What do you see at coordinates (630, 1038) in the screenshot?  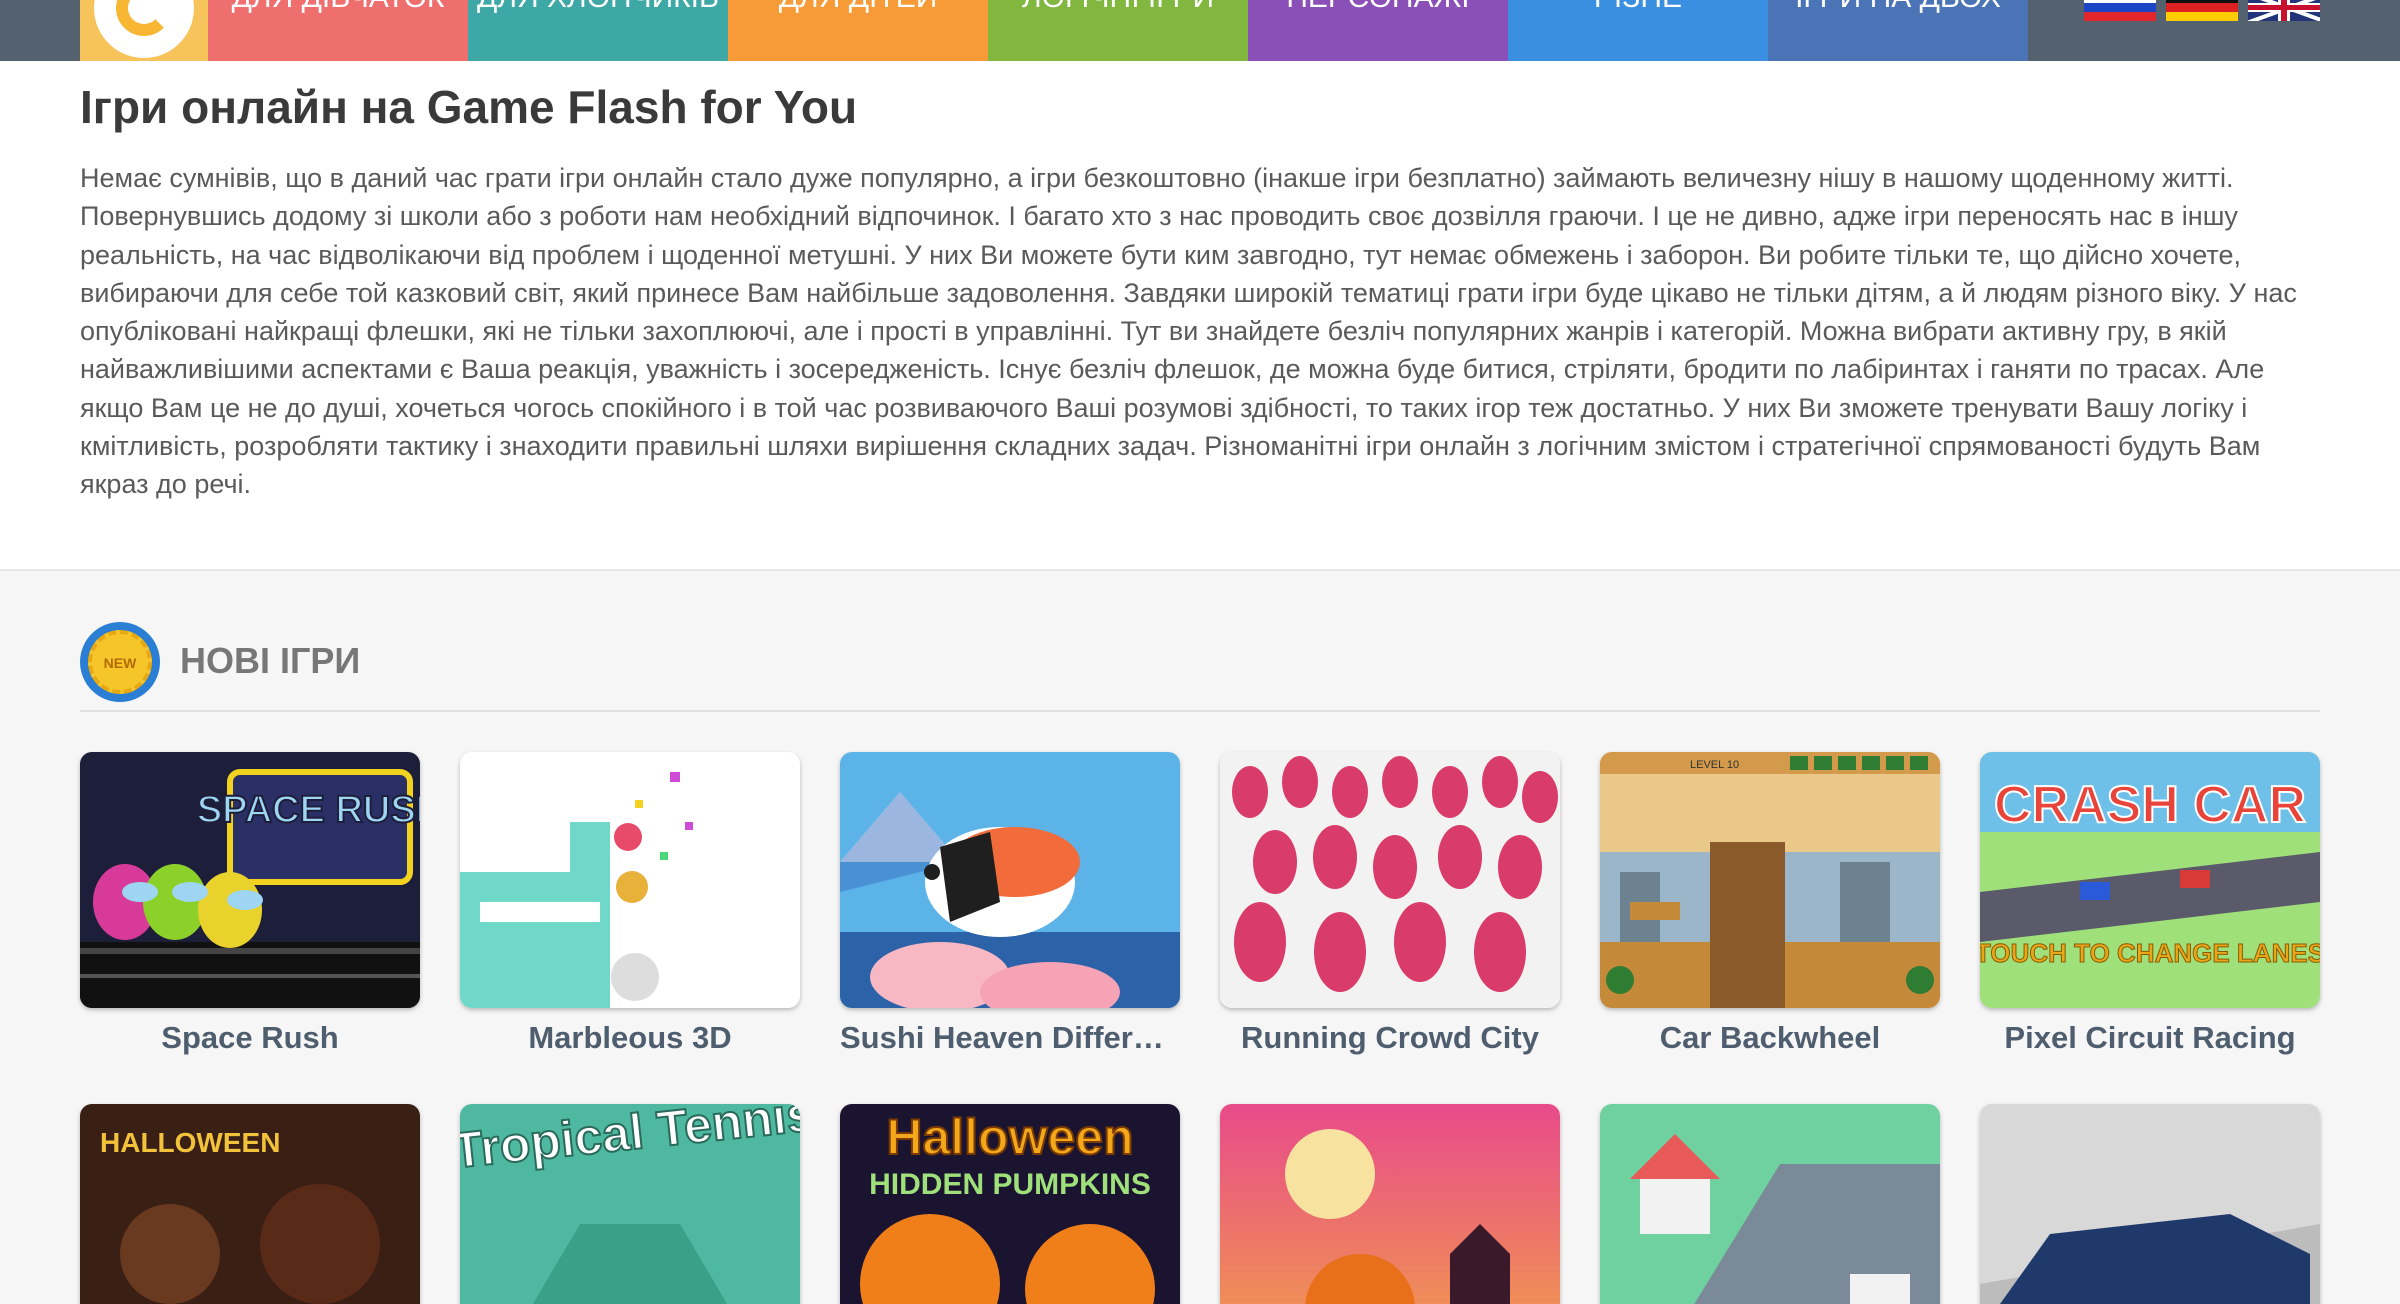 I see `game-title: Marbleous 3D` at bounding box center [630, 1038].